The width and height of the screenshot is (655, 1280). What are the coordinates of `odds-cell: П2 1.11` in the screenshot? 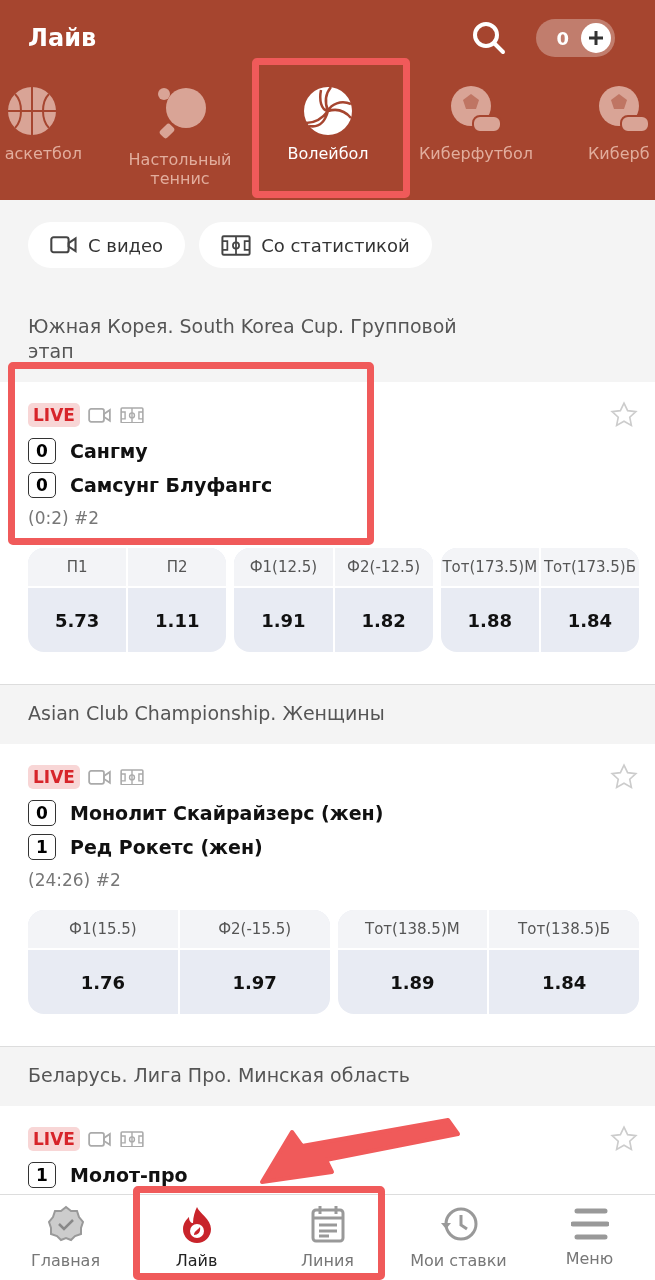 It's located at (177, 600).